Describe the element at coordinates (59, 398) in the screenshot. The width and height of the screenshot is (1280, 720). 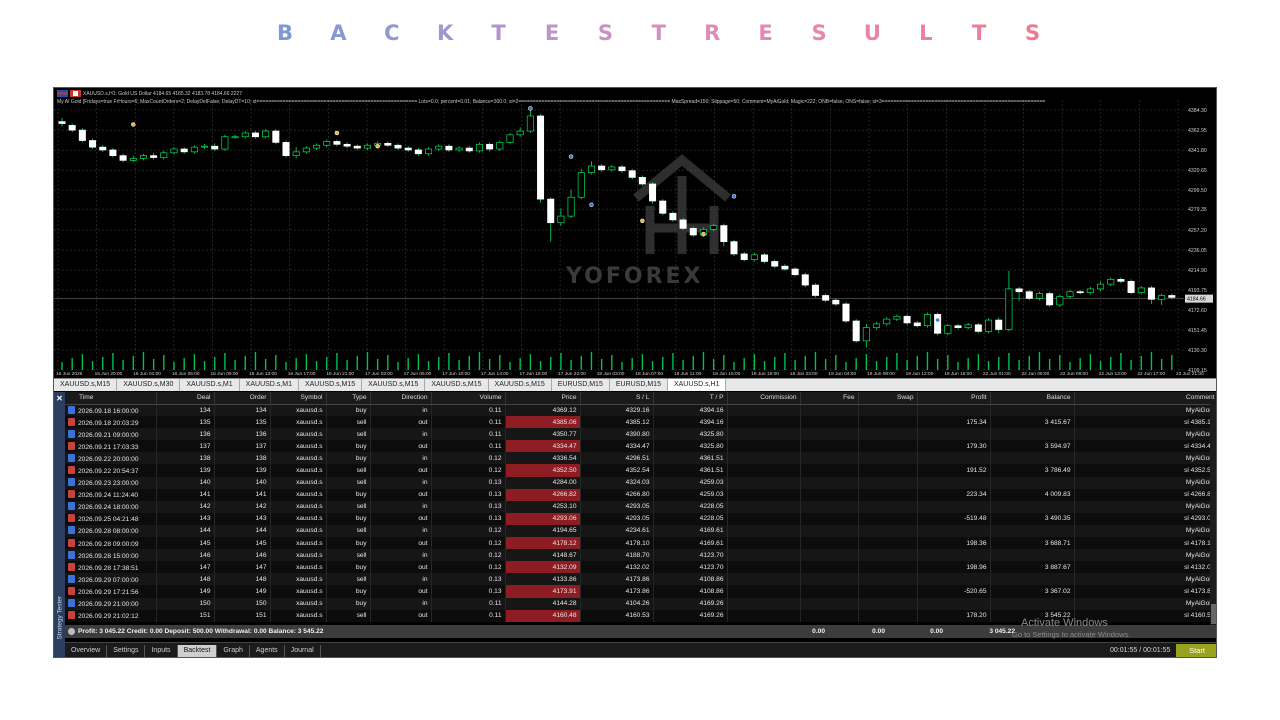
I see `close-icon: ✕` at that location.